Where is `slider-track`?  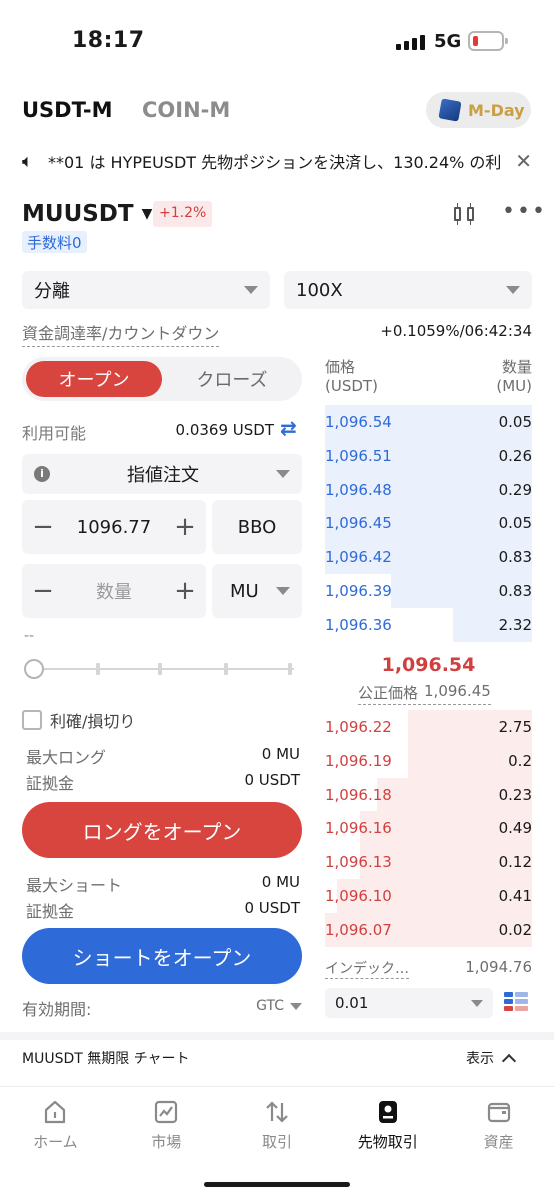 slider-track is located at coordinates (164, 669).